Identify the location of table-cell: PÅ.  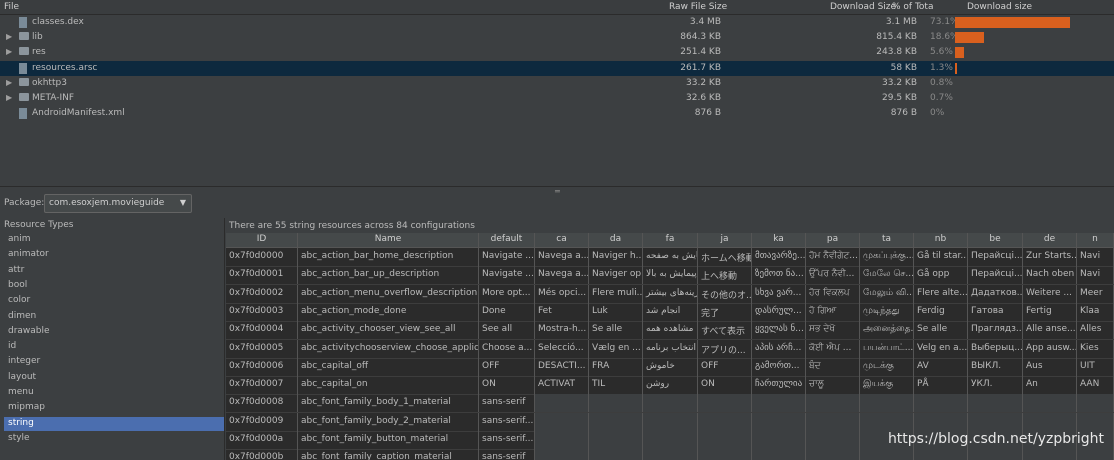
(941, 385).